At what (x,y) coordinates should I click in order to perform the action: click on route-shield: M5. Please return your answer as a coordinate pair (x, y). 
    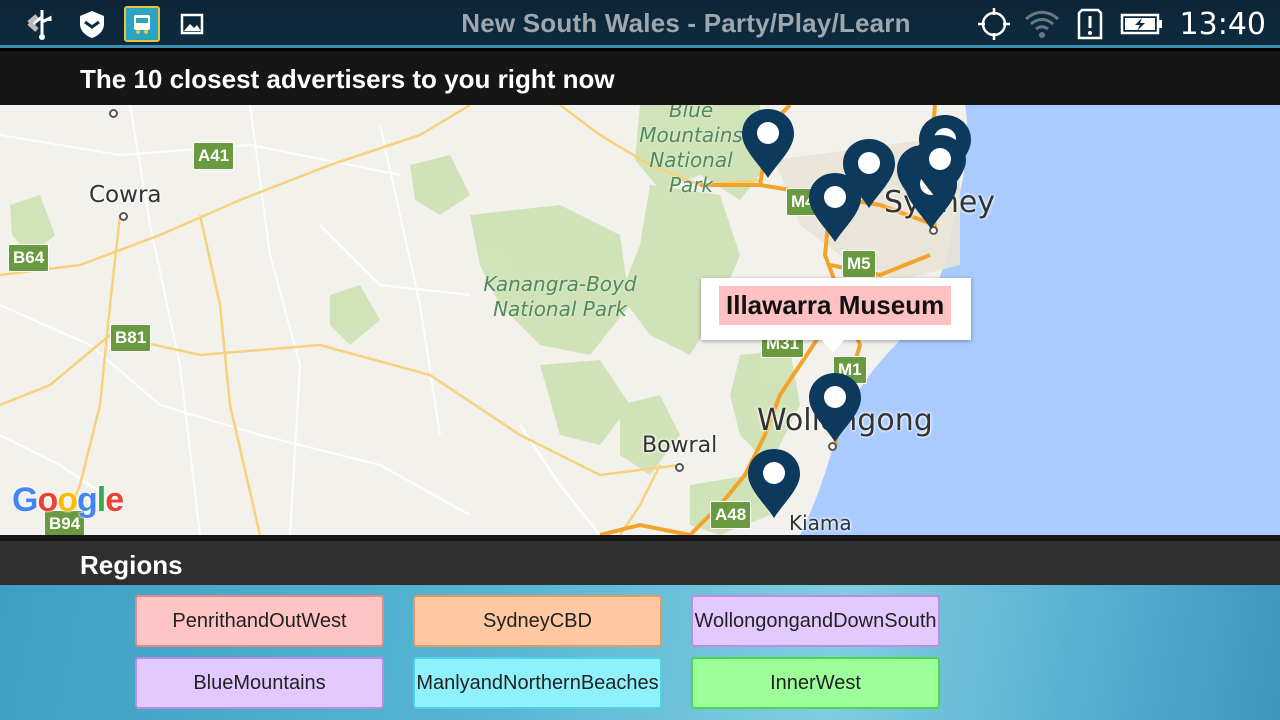
    Looking at the image, I should click on (859, 264).